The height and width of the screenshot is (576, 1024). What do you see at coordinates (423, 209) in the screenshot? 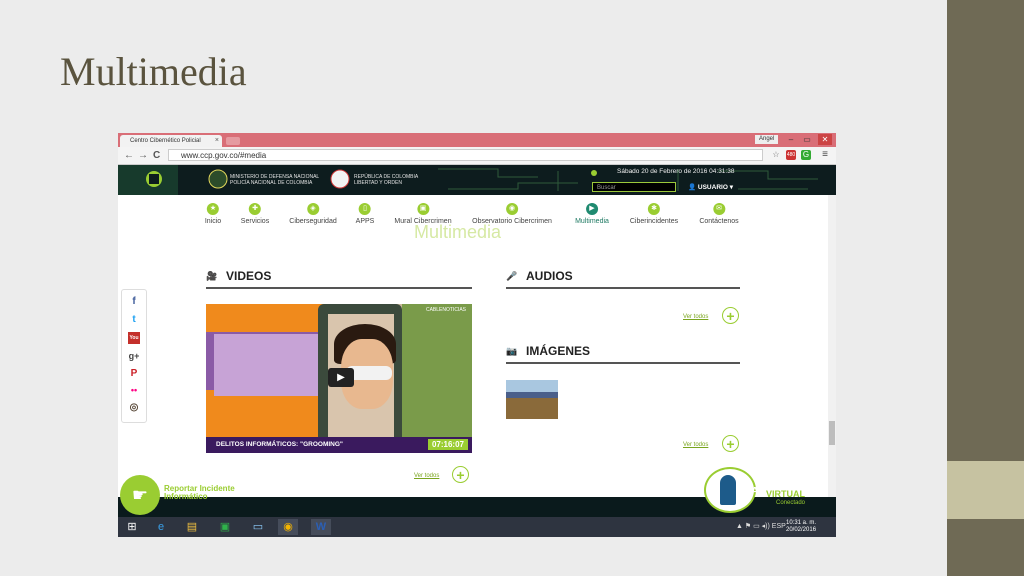
I see `mural-icon: ▣` at bounding box center [423, 209].